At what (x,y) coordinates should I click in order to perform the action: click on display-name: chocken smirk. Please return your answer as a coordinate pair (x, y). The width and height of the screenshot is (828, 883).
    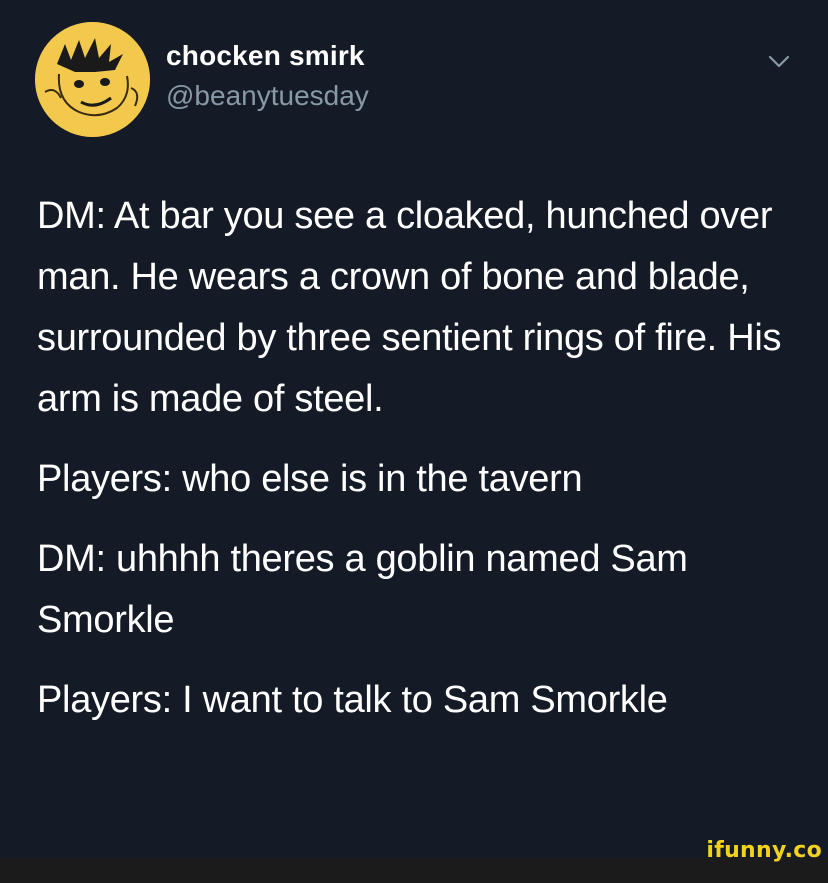
    Looking at the image, I should click on (265, 56).